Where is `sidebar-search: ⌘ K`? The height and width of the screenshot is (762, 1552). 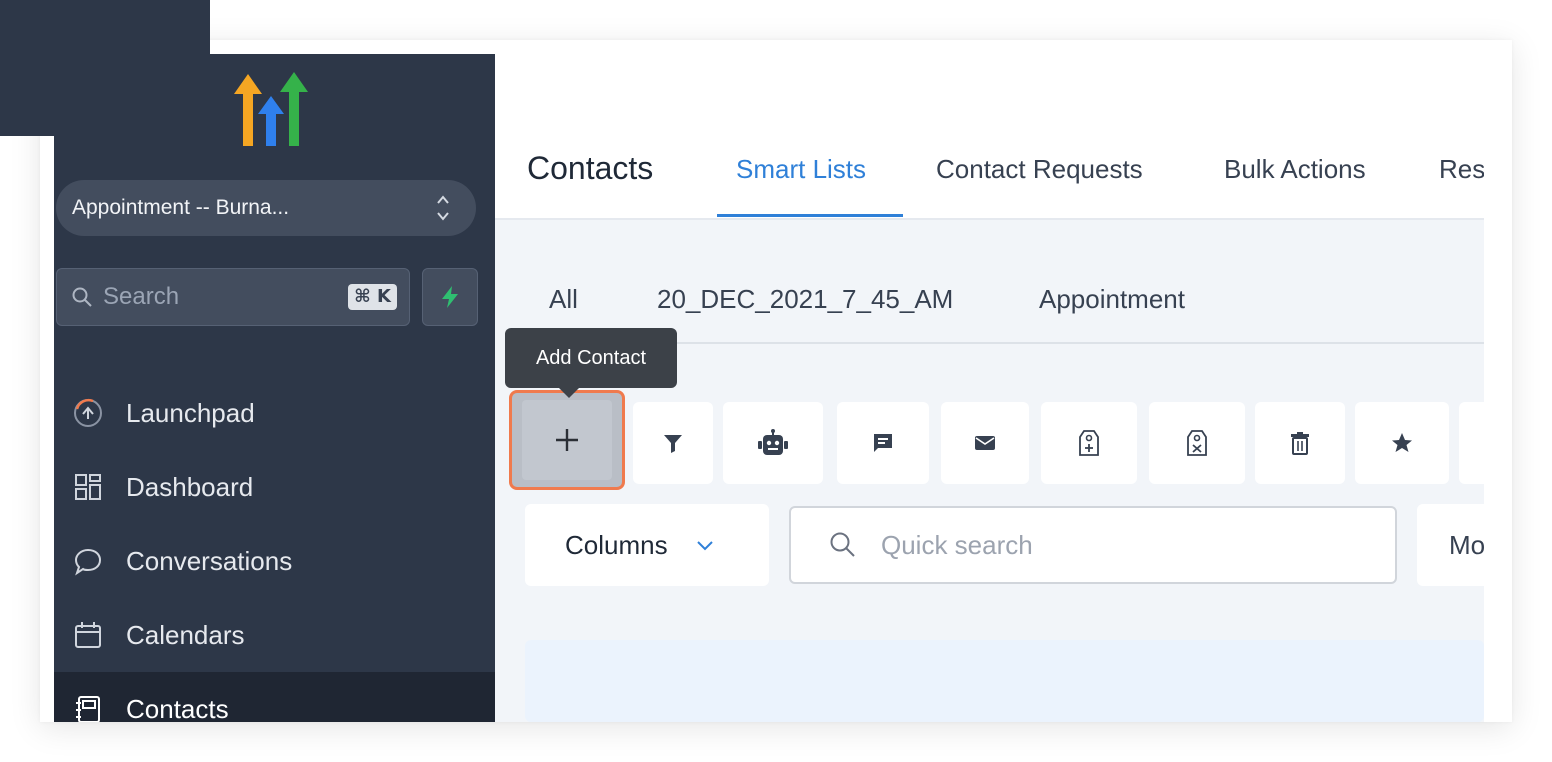 sidebar-search: ⌘ K is located at coordinates (233, 297).